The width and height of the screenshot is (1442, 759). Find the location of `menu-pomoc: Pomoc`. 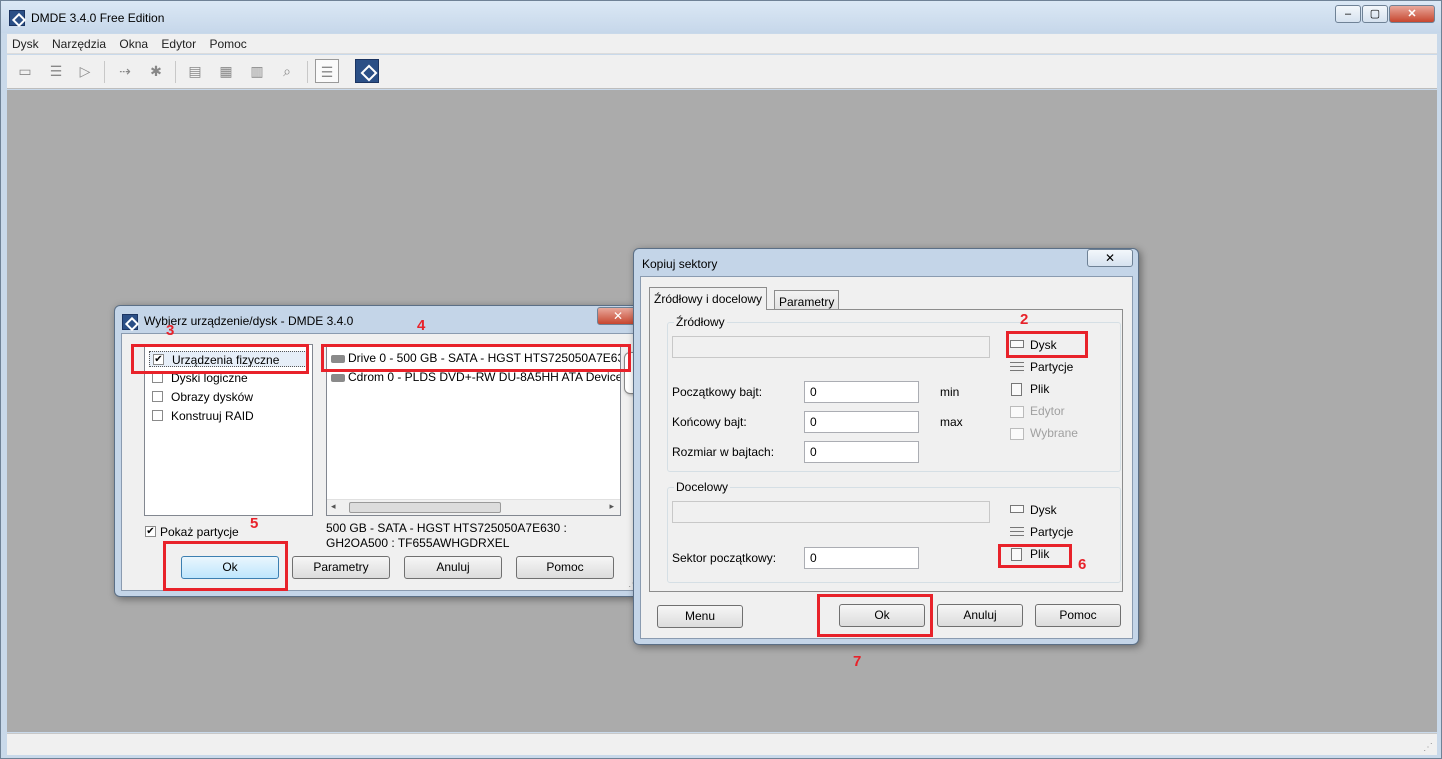

menu-pomoc: Pomoc is located at coordinates (227, 44).